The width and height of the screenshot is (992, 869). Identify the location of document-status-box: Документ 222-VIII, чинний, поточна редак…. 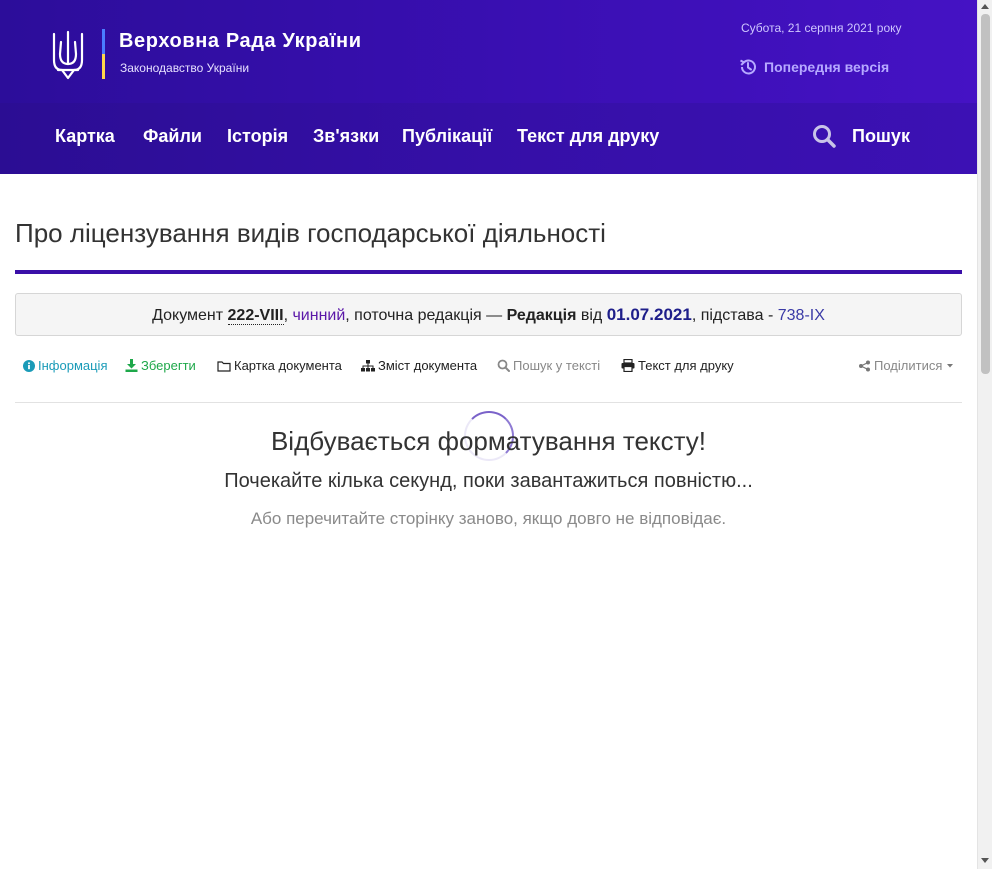
(488, 314).